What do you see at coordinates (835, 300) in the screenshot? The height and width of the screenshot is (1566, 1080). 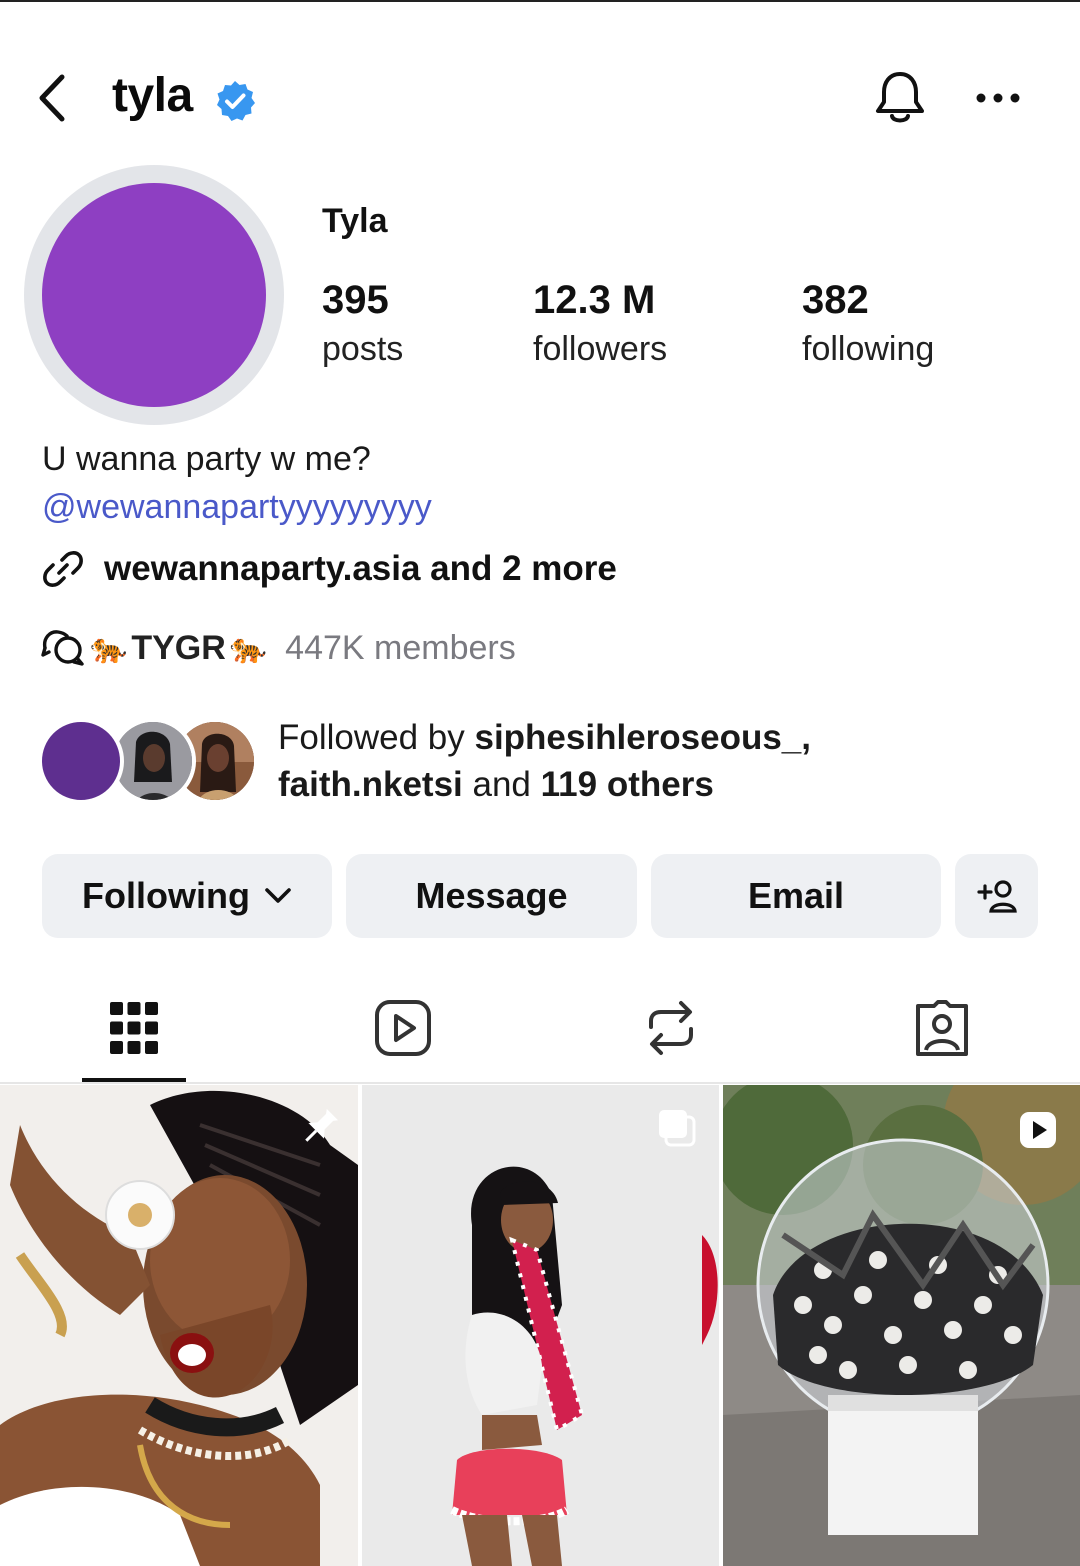 I see `following-count: 382` at bounding box center [835, 300].